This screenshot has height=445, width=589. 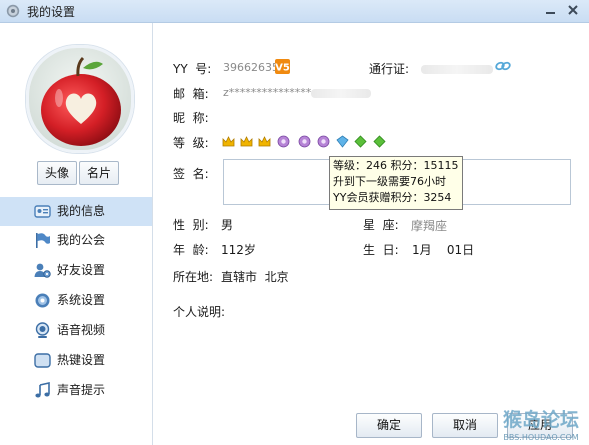 I want to click on email-domain-blurred, so click(x=341, y=93).